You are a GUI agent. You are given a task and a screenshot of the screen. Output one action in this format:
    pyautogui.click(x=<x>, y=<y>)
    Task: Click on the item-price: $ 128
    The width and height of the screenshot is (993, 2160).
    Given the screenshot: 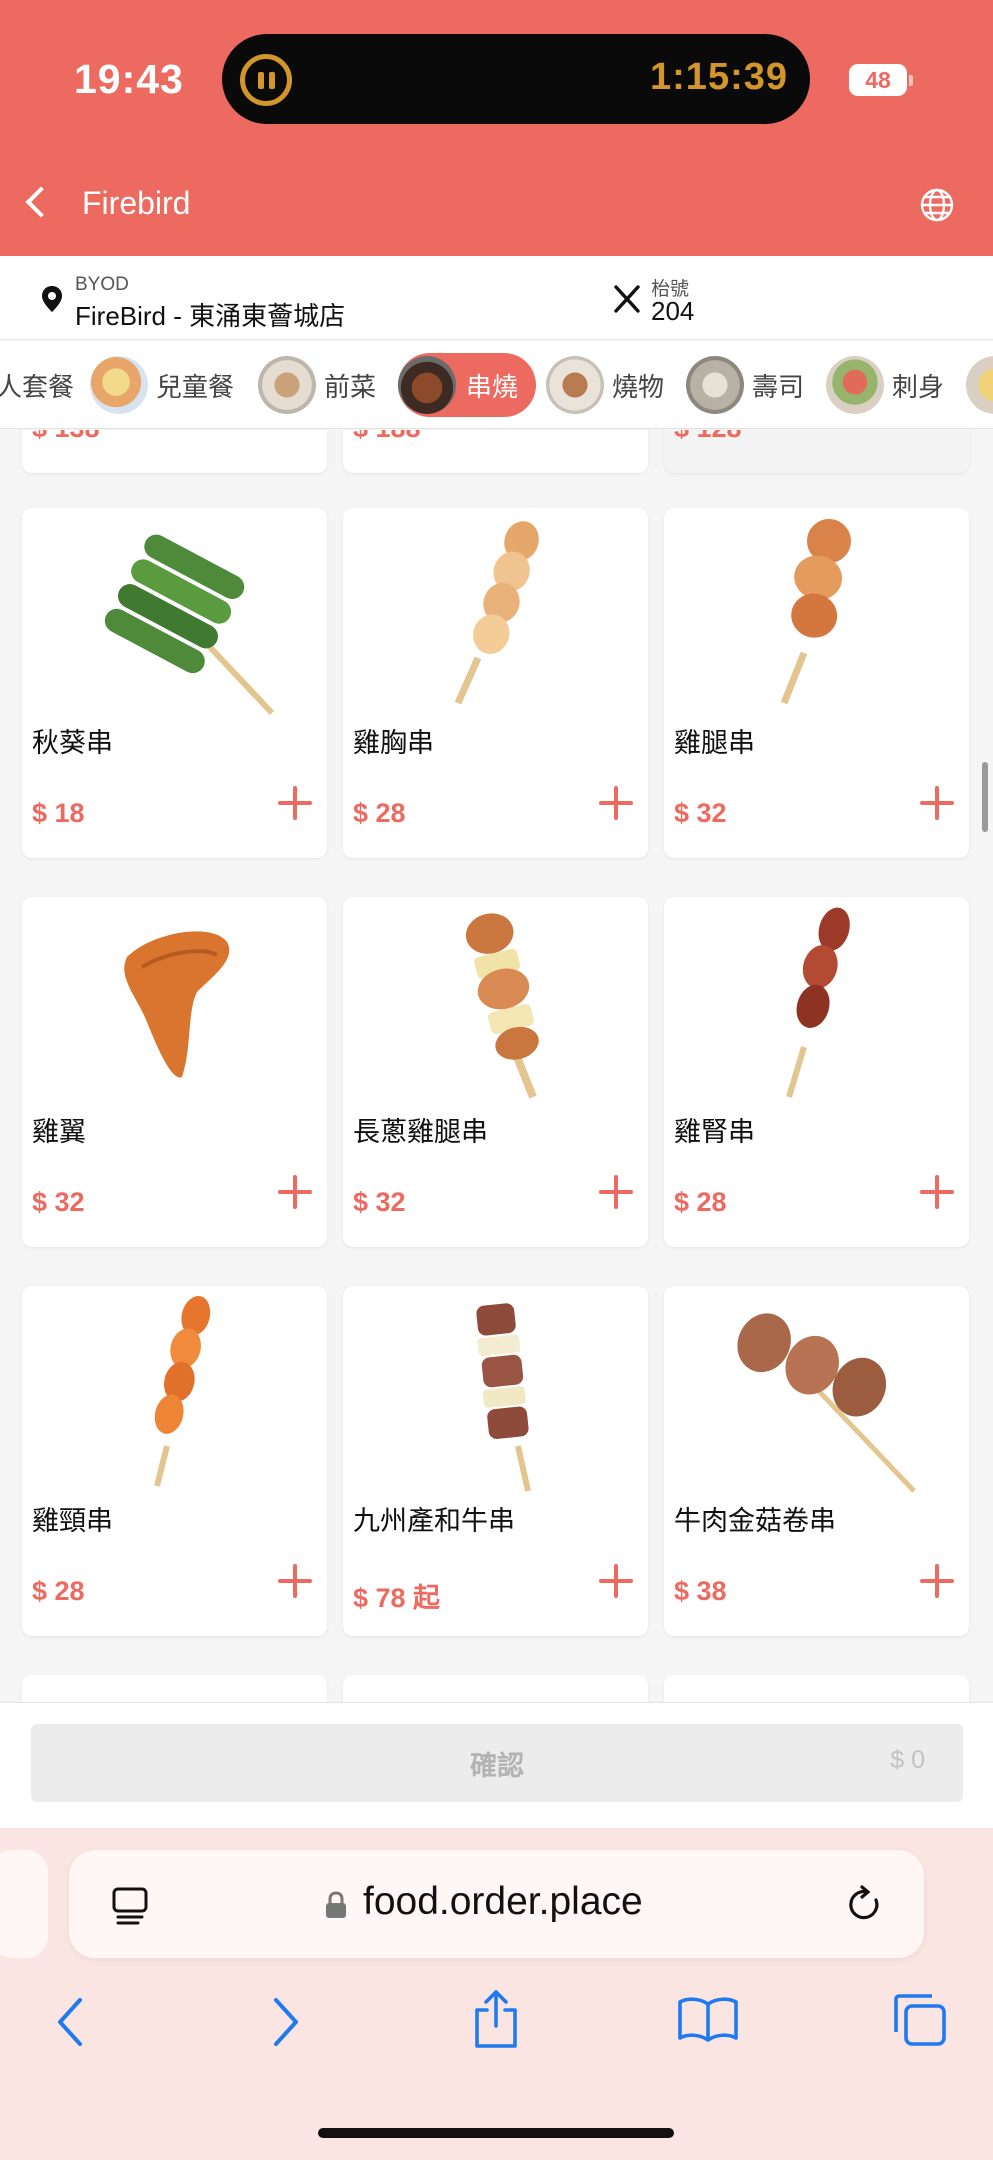 What is the action you would take?
    pyautogui.click(x=708, y=437)
    